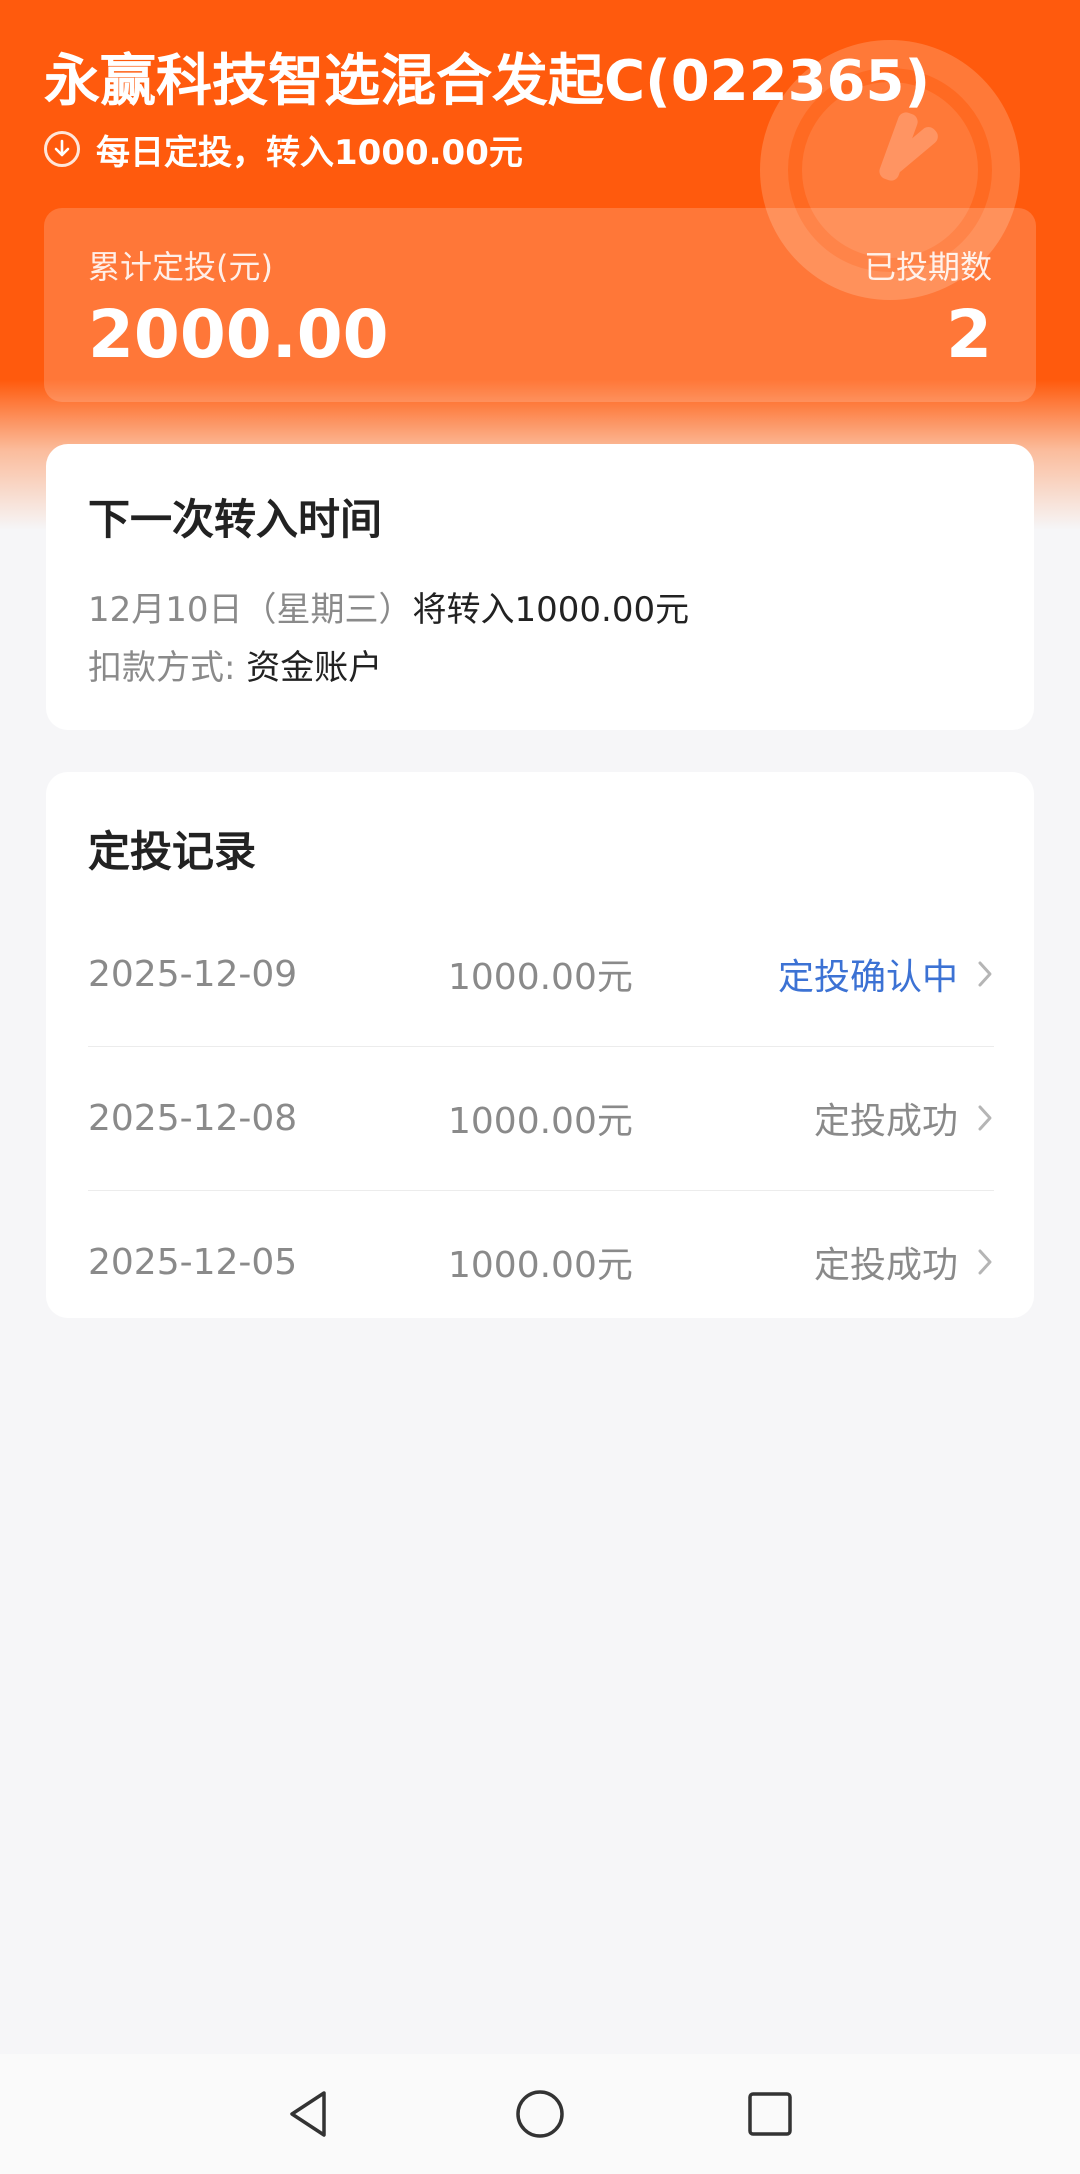 The image size is (1080, 2174). What do you see at coordinates (867, 977) in the screenshot?
I see `record-status: 定投确认中` at bounding box center [867, 977].